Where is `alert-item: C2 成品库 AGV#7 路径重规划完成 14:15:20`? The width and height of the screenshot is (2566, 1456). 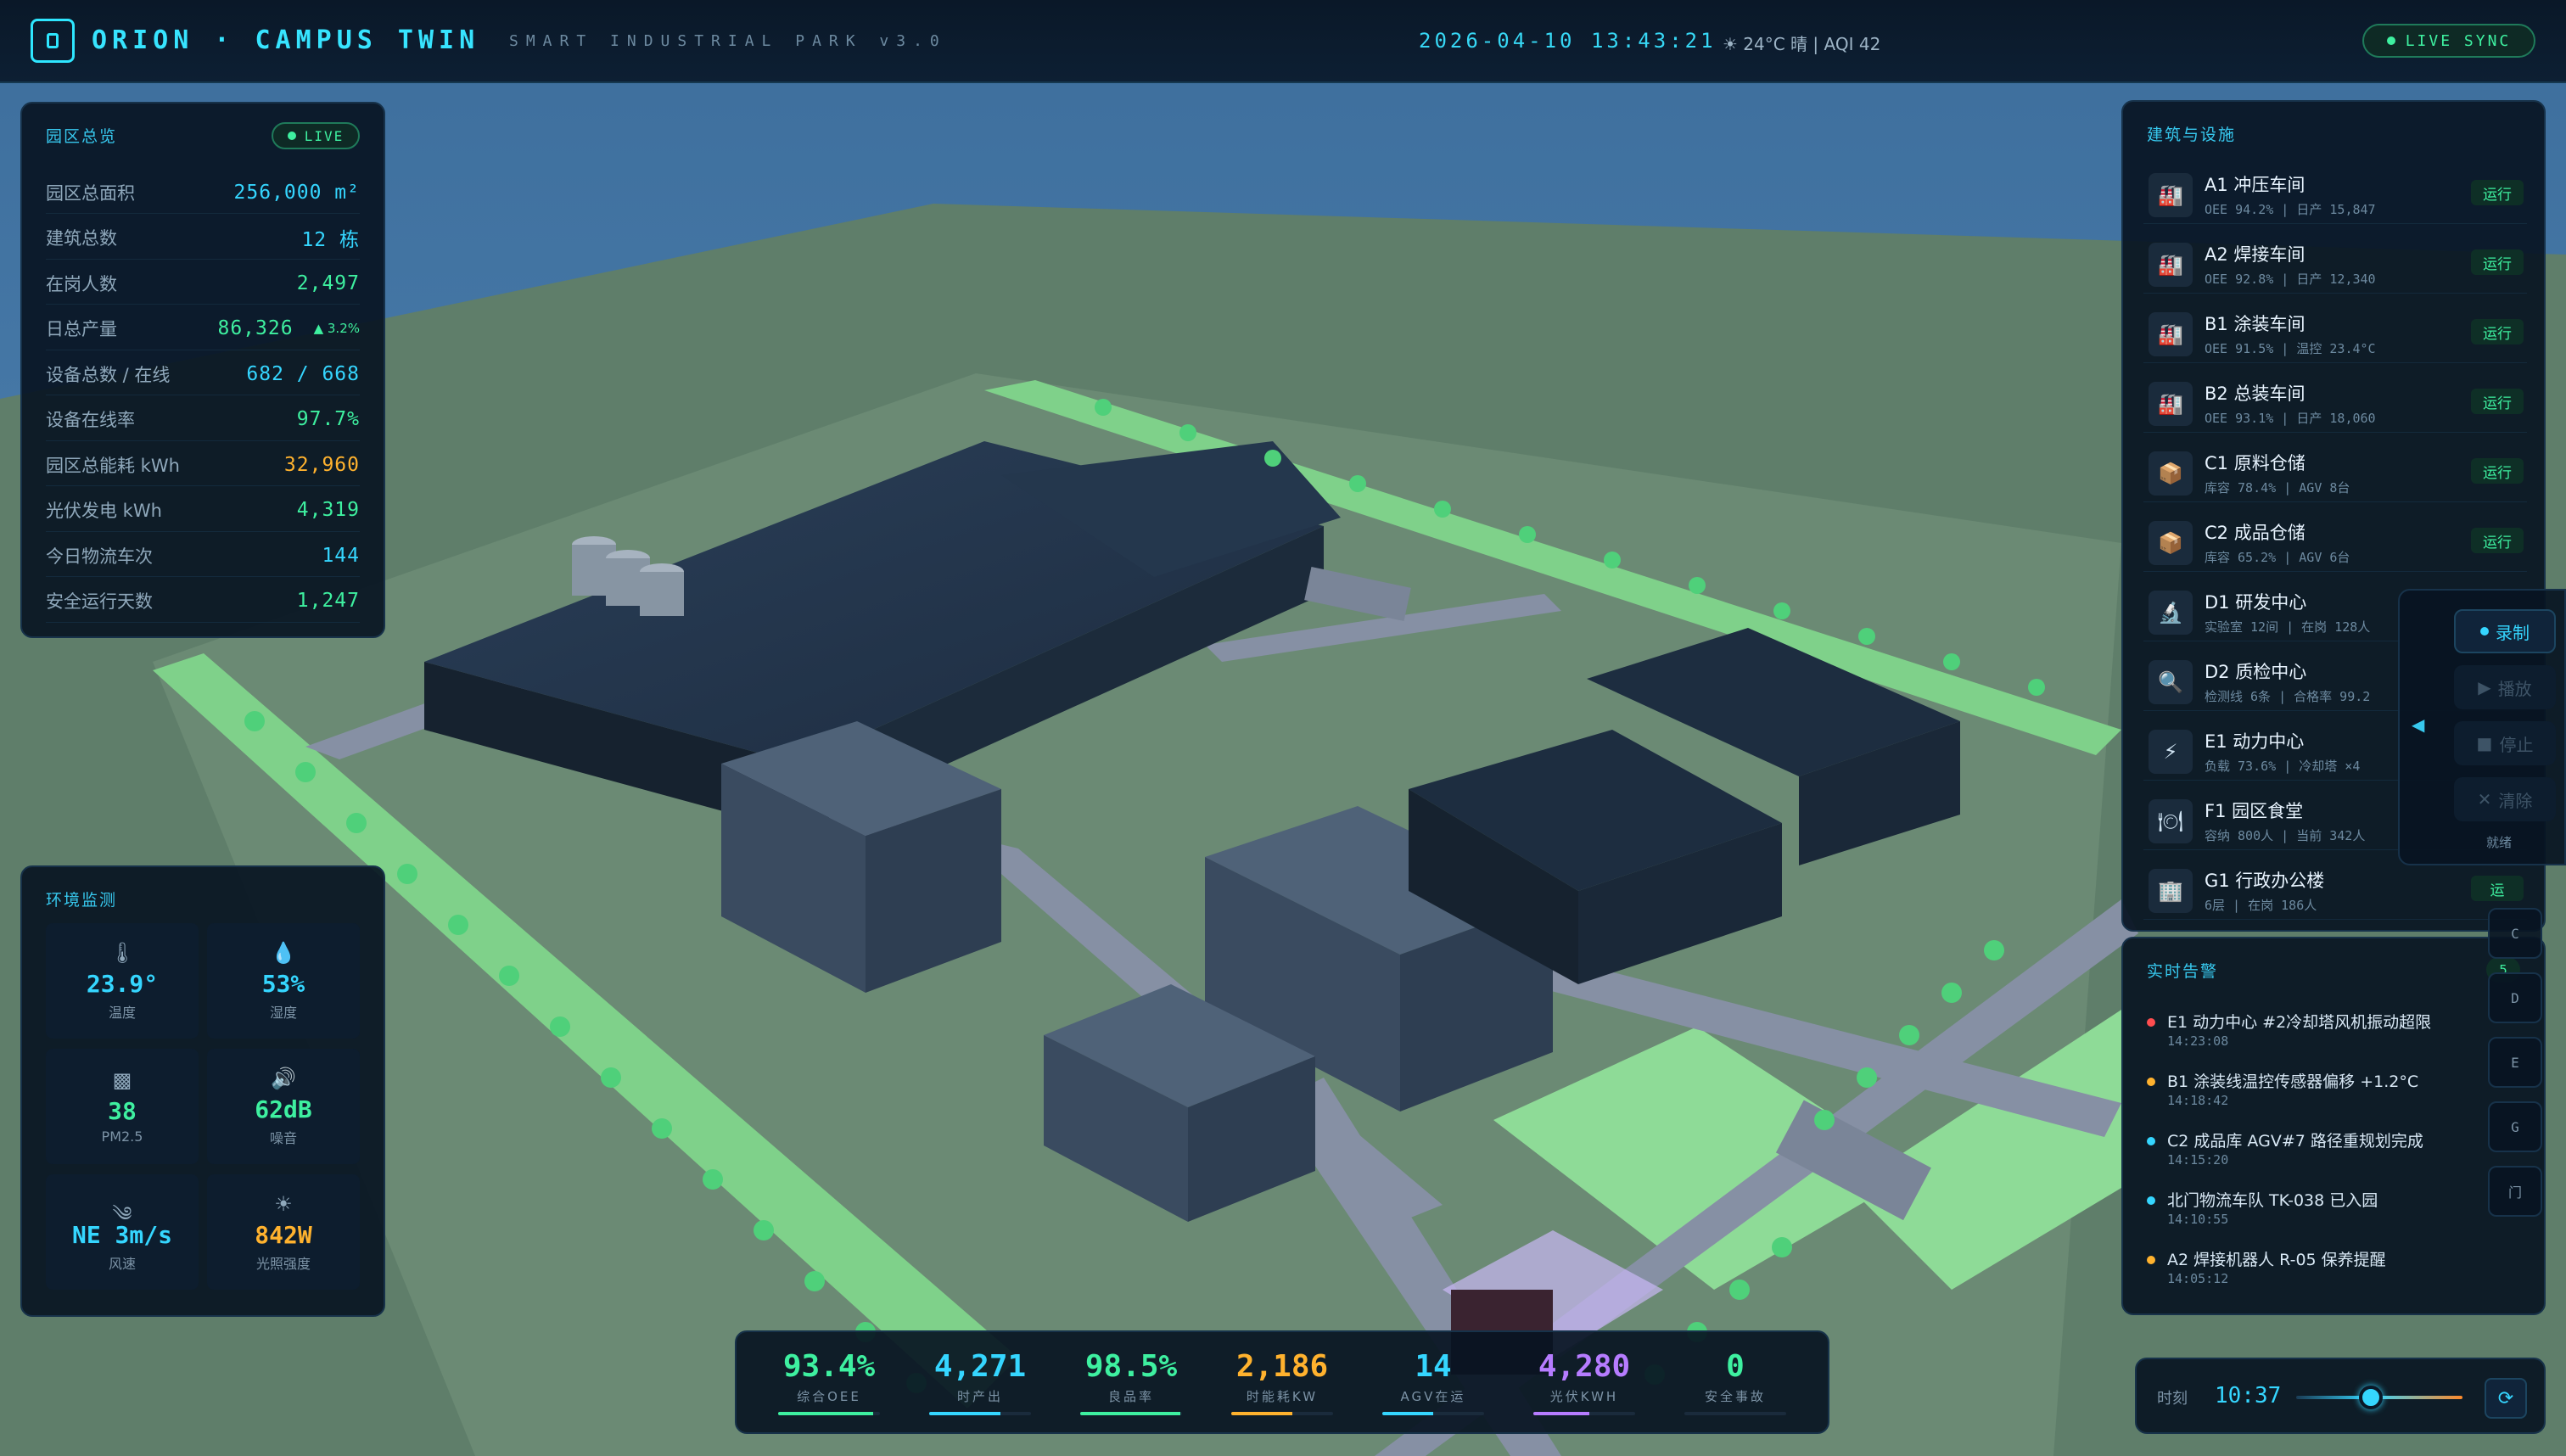
alert-item: C2 成品库 AGV#7 路径重规划完成 14:15:20 is located at coordinates (2335, 1158).